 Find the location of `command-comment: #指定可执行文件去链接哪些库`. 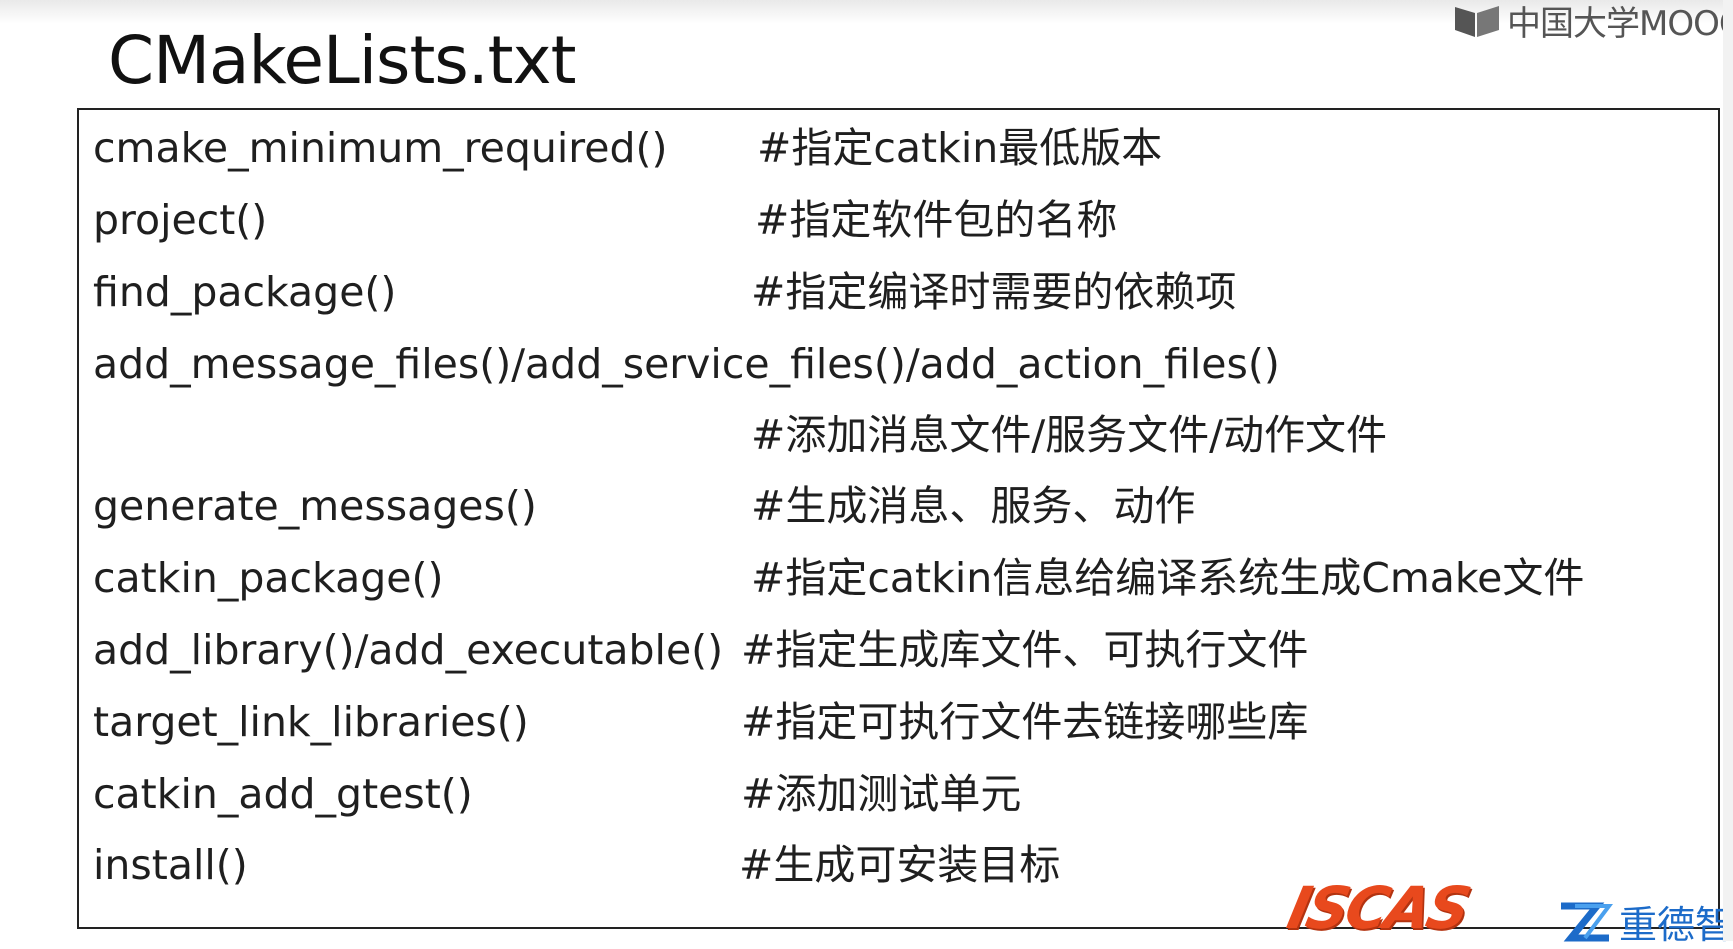

command-comment: #指定可执行文件去链接哪些库 is located at coordinates (1025, 722).